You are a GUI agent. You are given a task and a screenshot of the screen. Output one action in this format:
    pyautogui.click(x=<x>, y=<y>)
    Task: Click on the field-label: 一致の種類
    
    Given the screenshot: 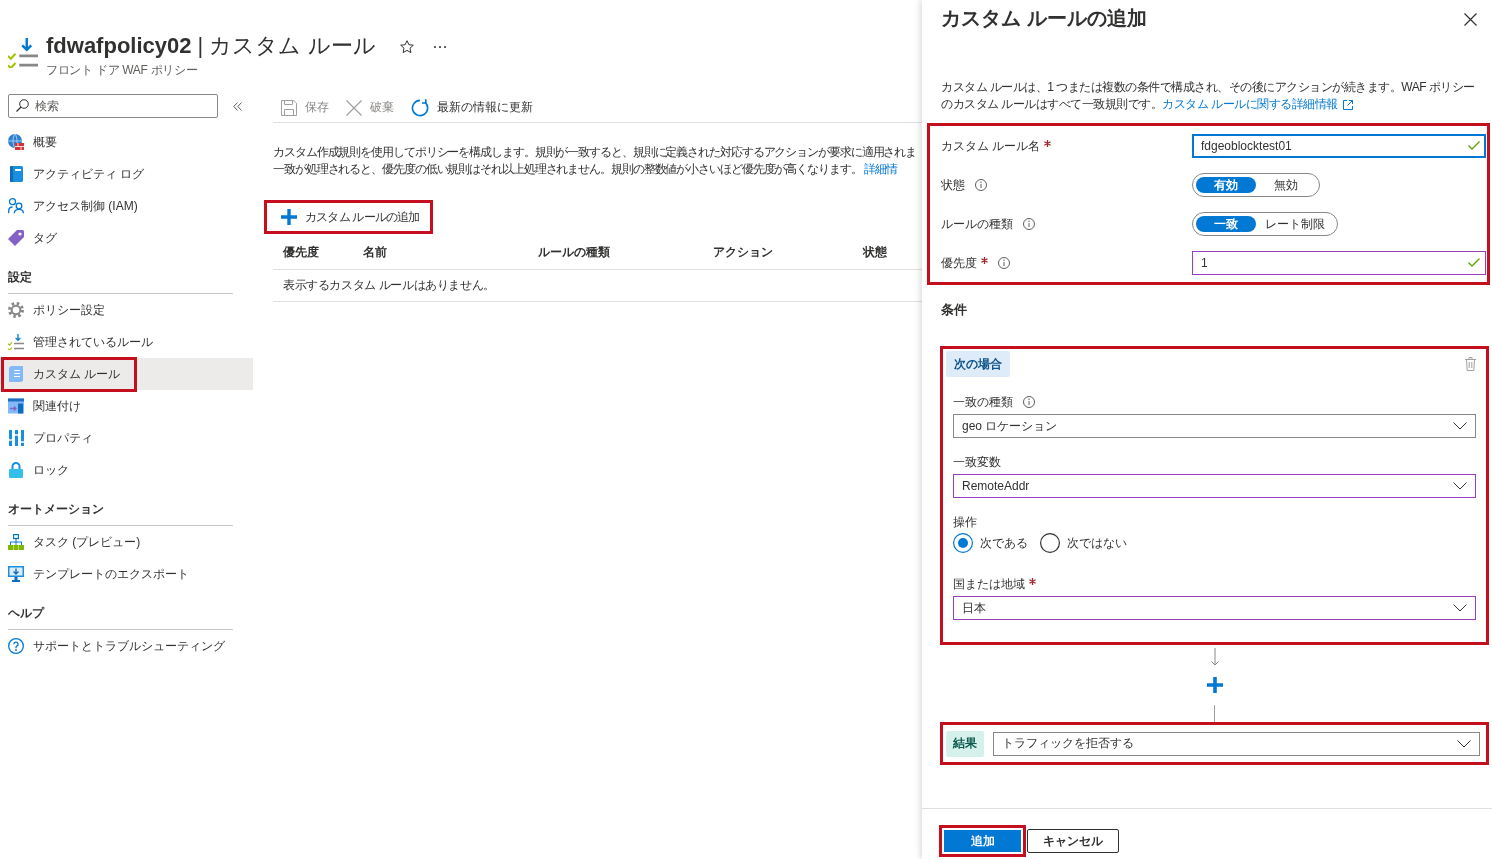 What is the action you would take?
    pyautogui.click(x=983, y=402)
    